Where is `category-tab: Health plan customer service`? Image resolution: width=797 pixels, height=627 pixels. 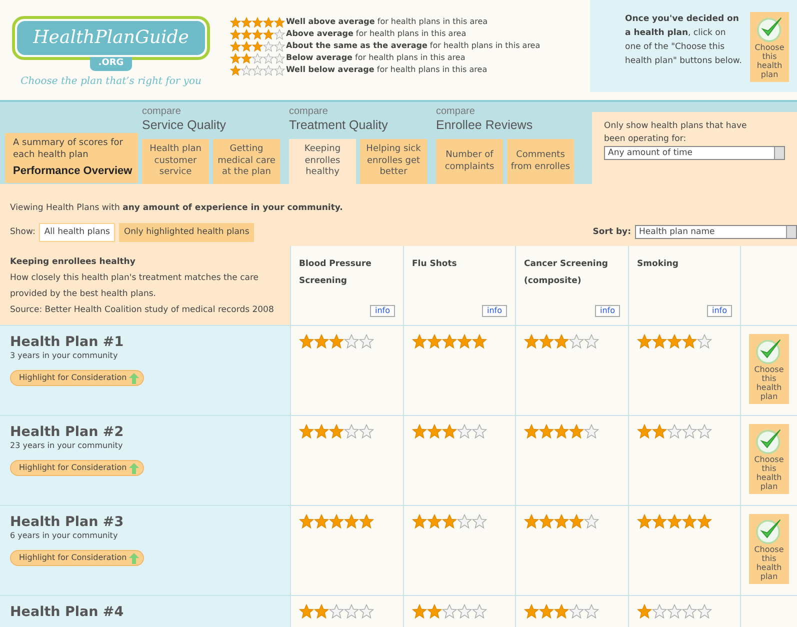
category-tab: Health plan customer service is located at coordinates (175, 161).